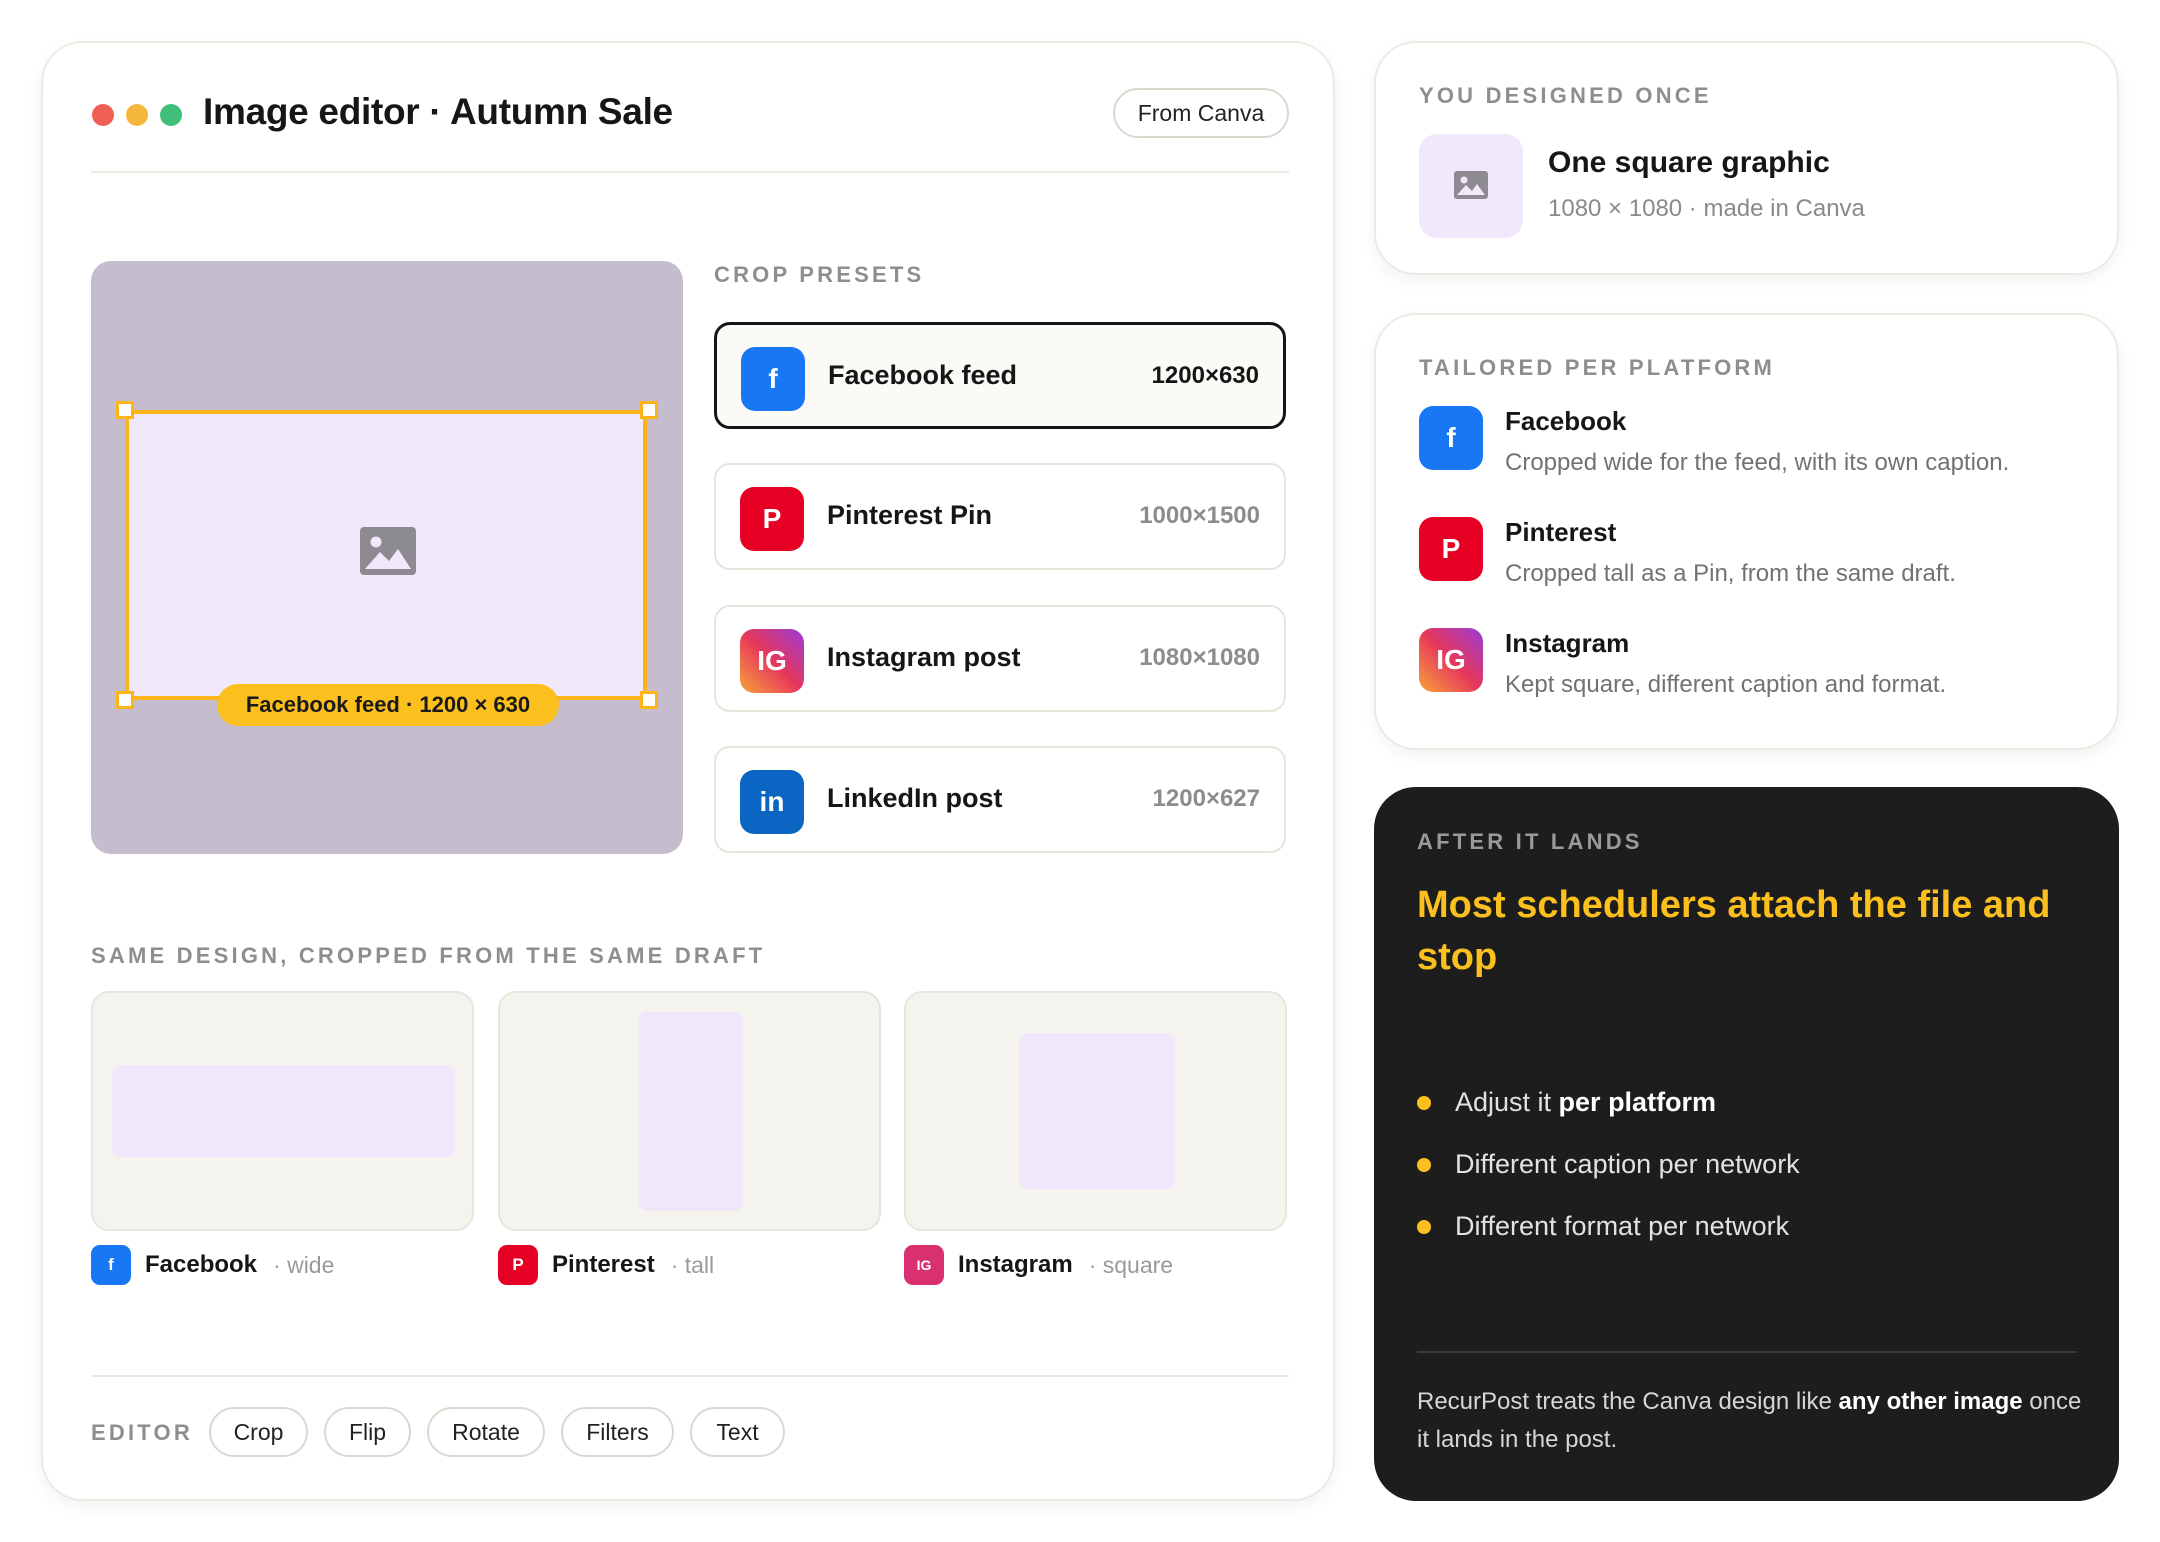  I want to click on preset-size: 1080×1080, so click(1199, 657).